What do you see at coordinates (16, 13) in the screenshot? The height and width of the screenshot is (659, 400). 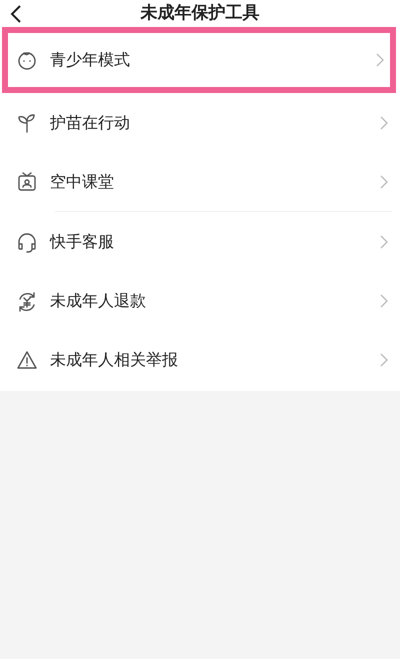 I see `back-icon` at bounding box center [16, 13].